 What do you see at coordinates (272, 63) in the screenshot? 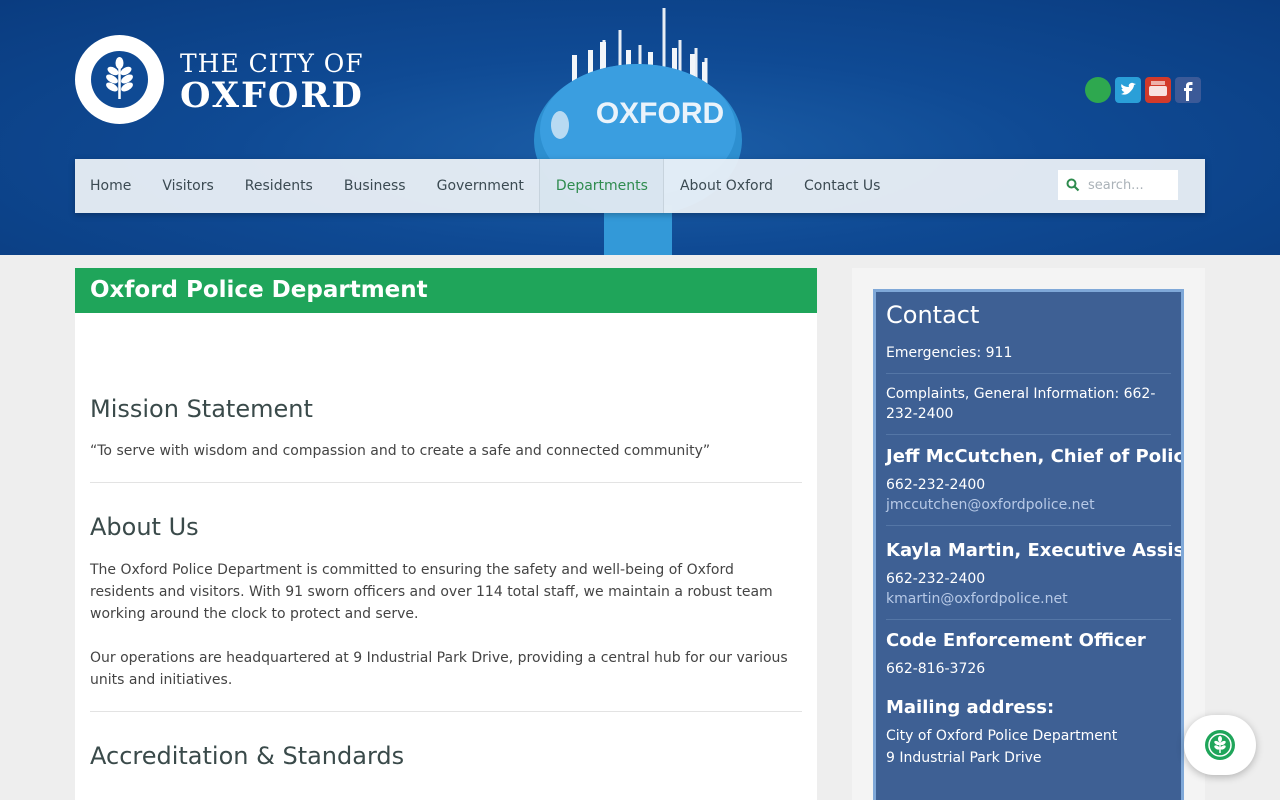
I see `logo-text-top: THE CITY OF` at bounding box center [272, 63].